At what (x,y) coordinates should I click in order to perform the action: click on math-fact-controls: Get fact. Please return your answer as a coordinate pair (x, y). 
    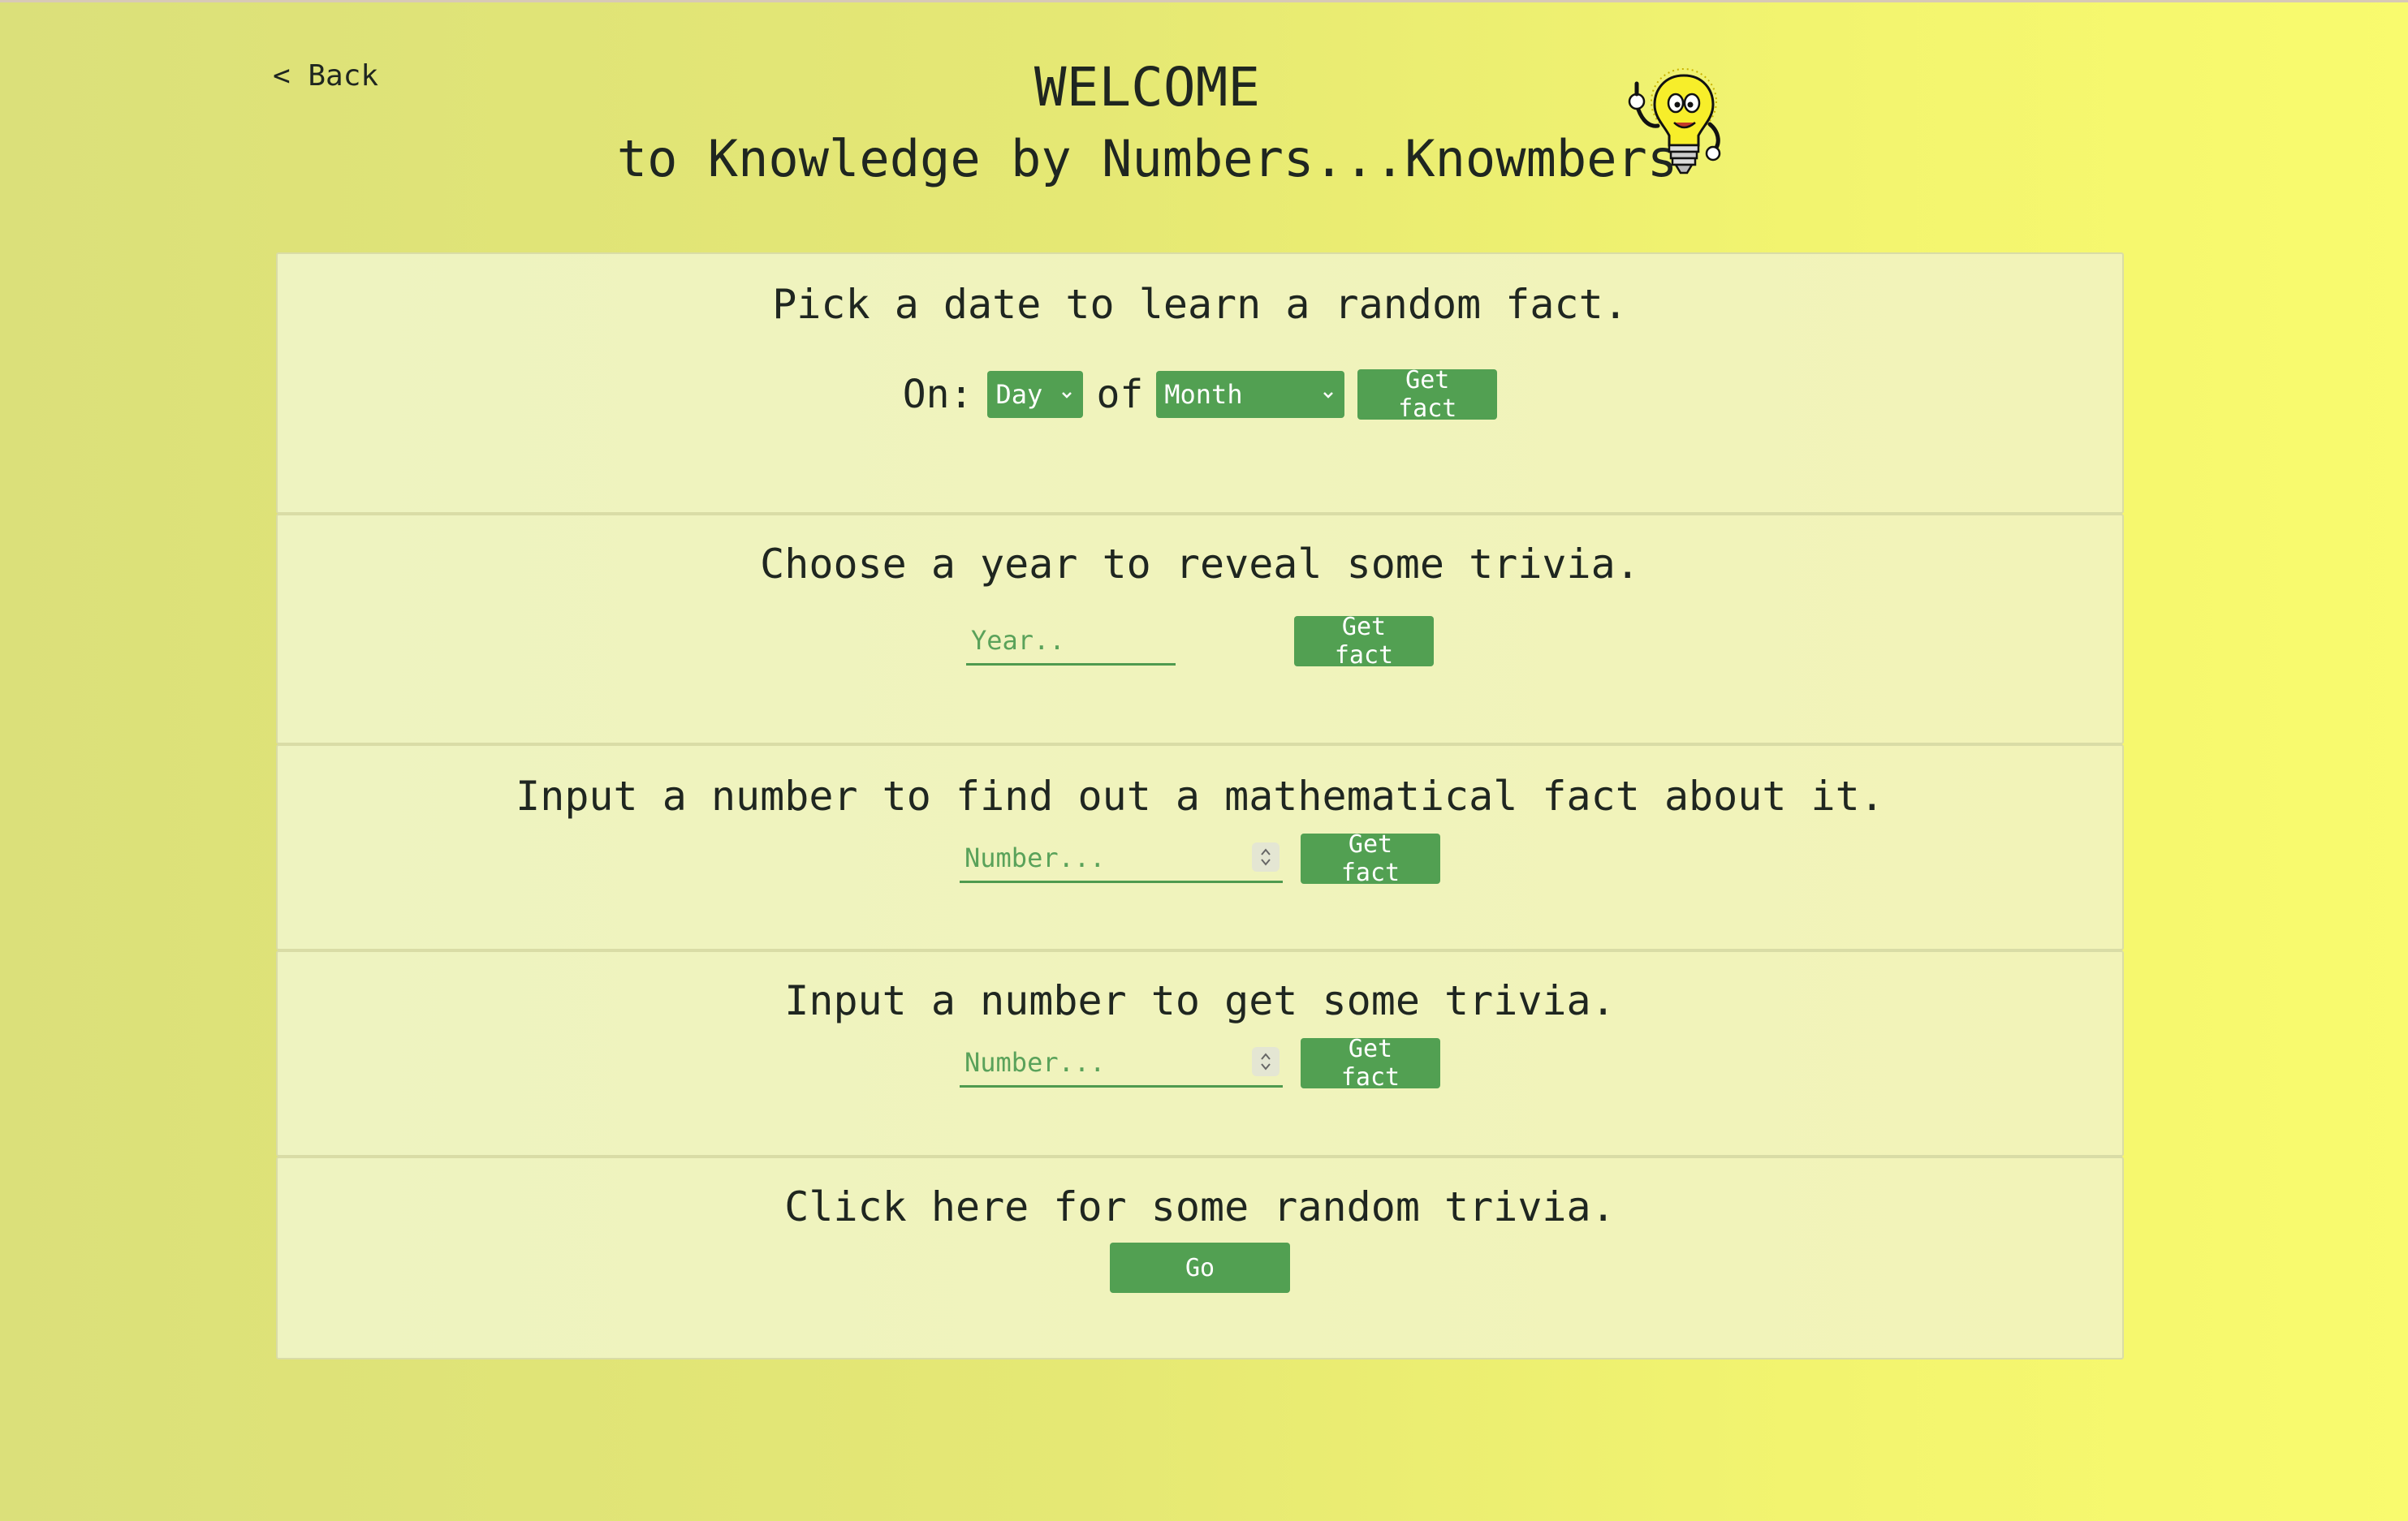
    Looking at the image, I should click on (1200, 858).